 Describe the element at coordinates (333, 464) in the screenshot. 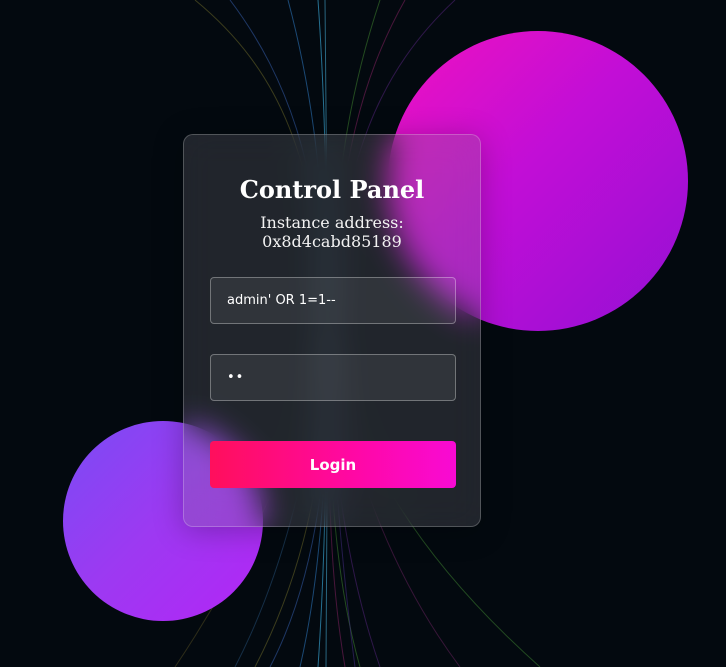

I see `login-button: Login` at that location.